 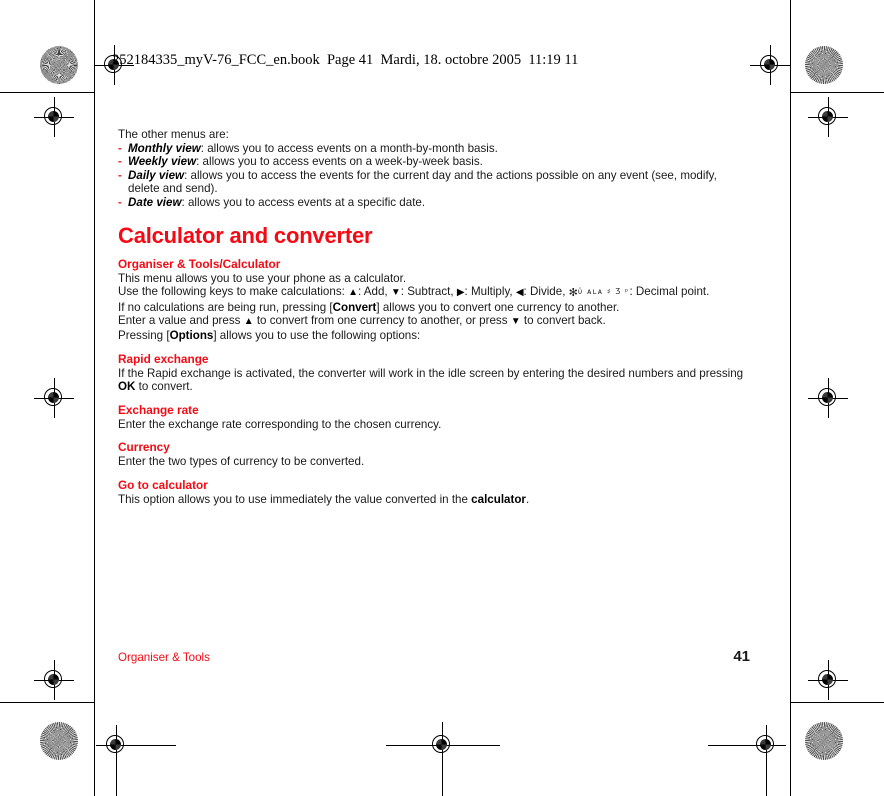 I want to click on options-text-a: Pressing [, so click(x=144, y=335).